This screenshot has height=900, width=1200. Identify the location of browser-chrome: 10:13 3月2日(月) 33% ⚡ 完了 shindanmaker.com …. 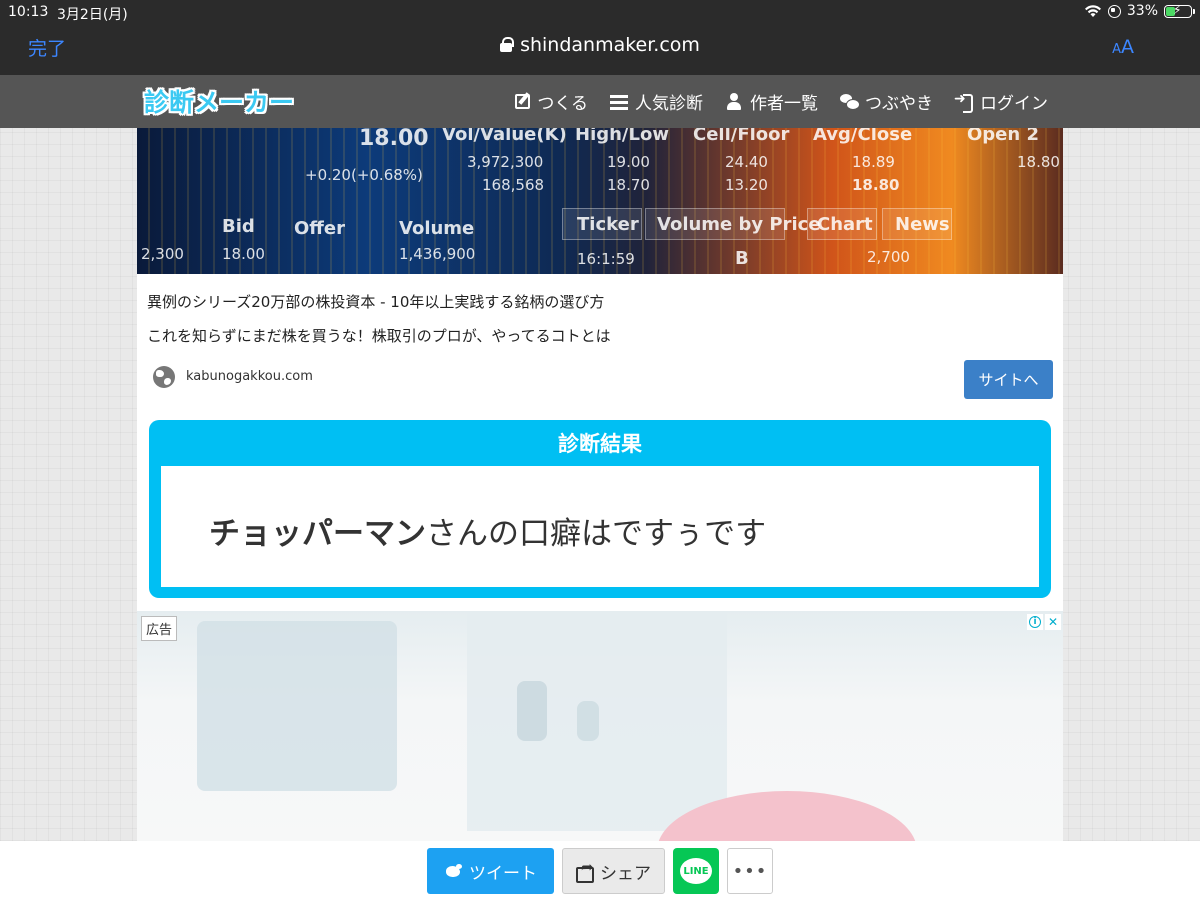
(600, 37).